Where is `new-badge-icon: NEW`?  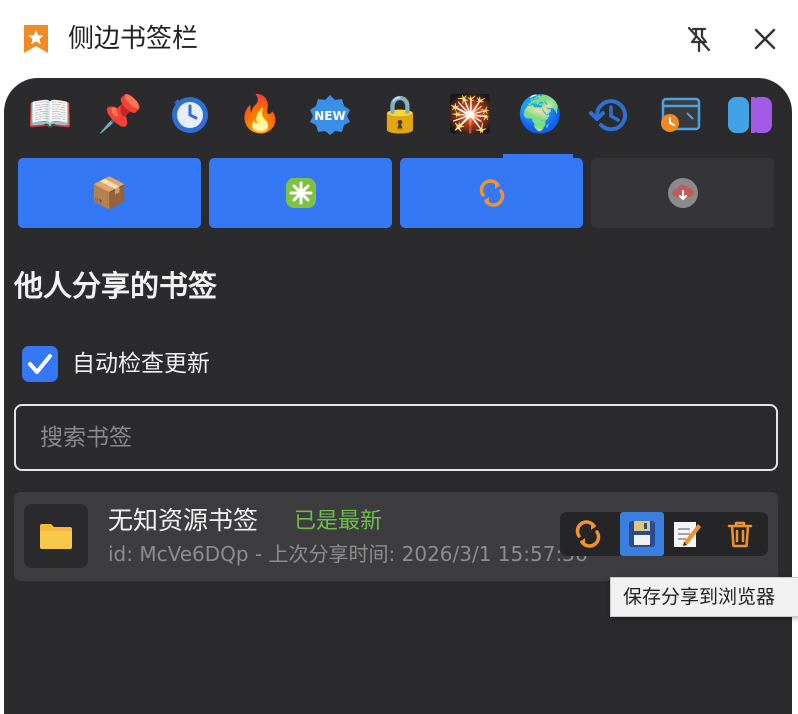 new-badge-icon: NEW is located at coordinates (330, 115).